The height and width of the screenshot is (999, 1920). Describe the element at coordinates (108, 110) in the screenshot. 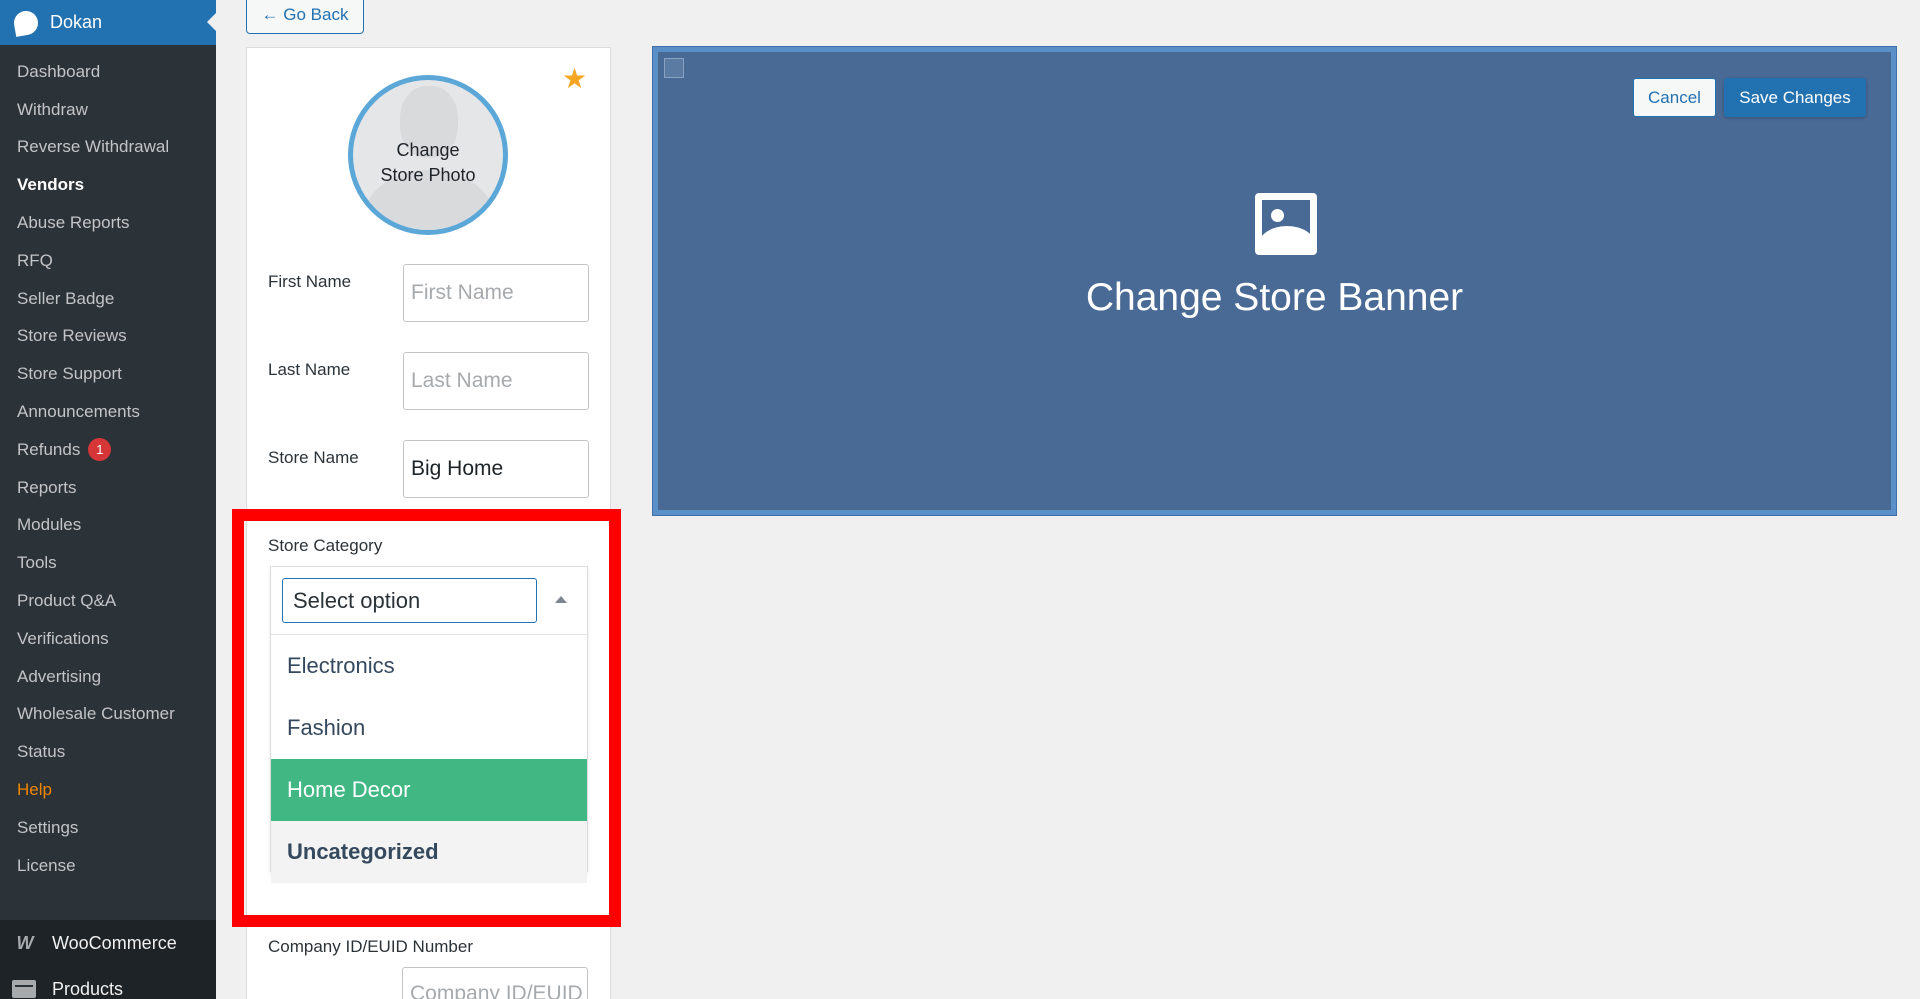

I see `sidebar-item-withdraw: Withdraw` at that location.